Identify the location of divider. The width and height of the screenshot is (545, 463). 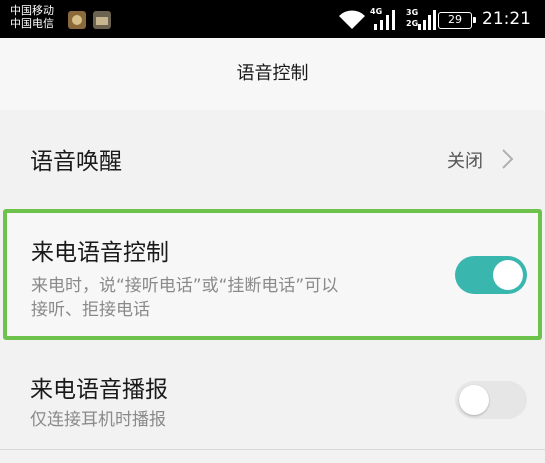
(272, 449).